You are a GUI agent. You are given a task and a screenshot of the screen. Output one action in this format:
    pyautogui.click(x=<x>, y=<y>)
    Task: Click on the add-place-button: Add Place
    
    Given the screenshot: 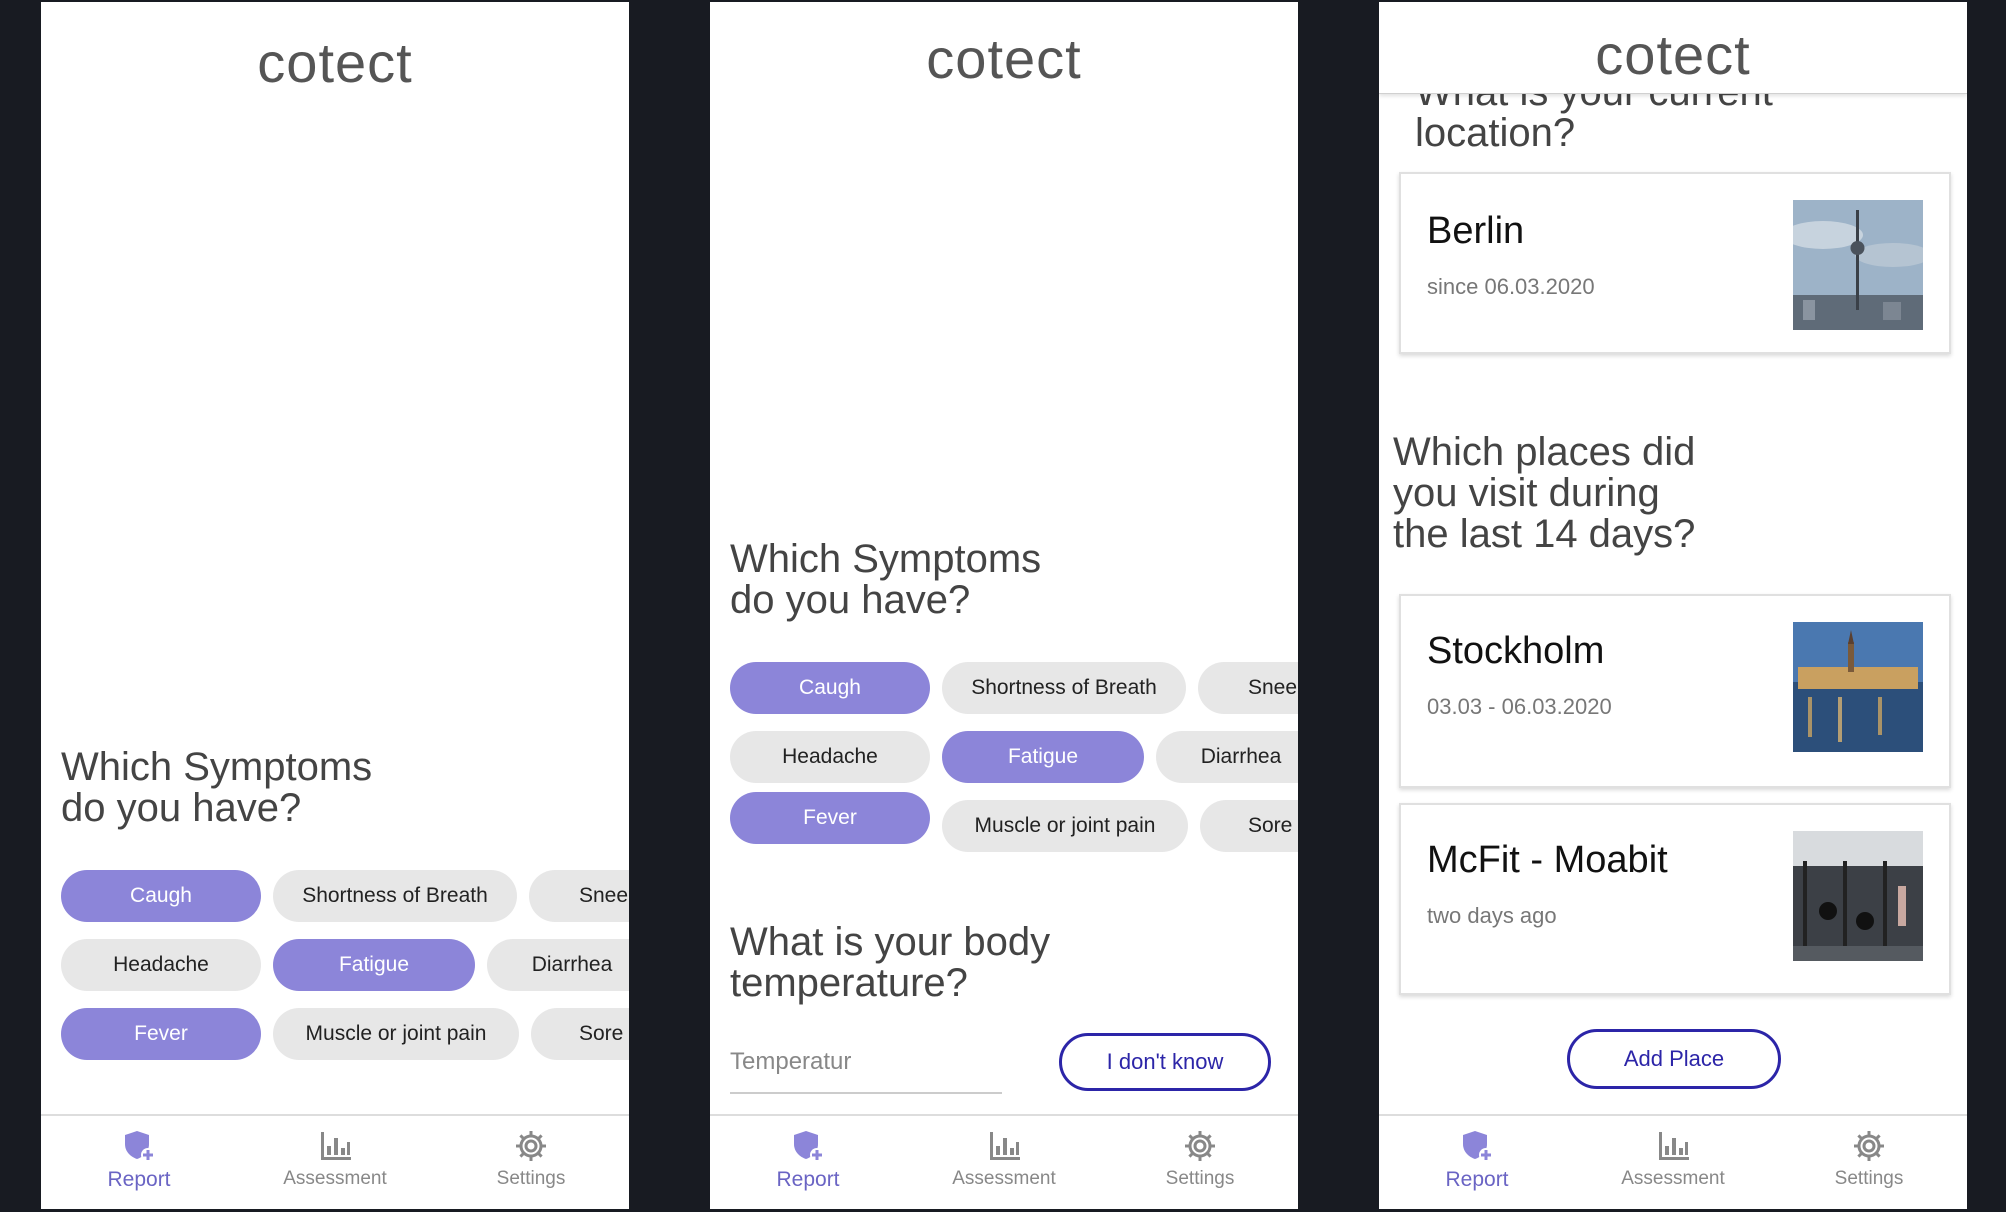 What is the action you would take?
    pyautogui.click(x=1674, y=1059)
    